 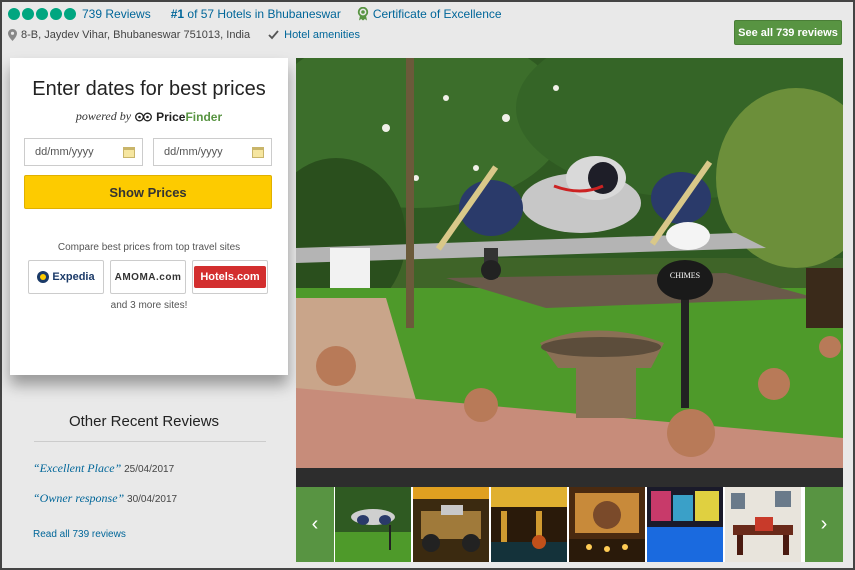 I want to click on thumb-vintage-car, so click(x=451, y=524).